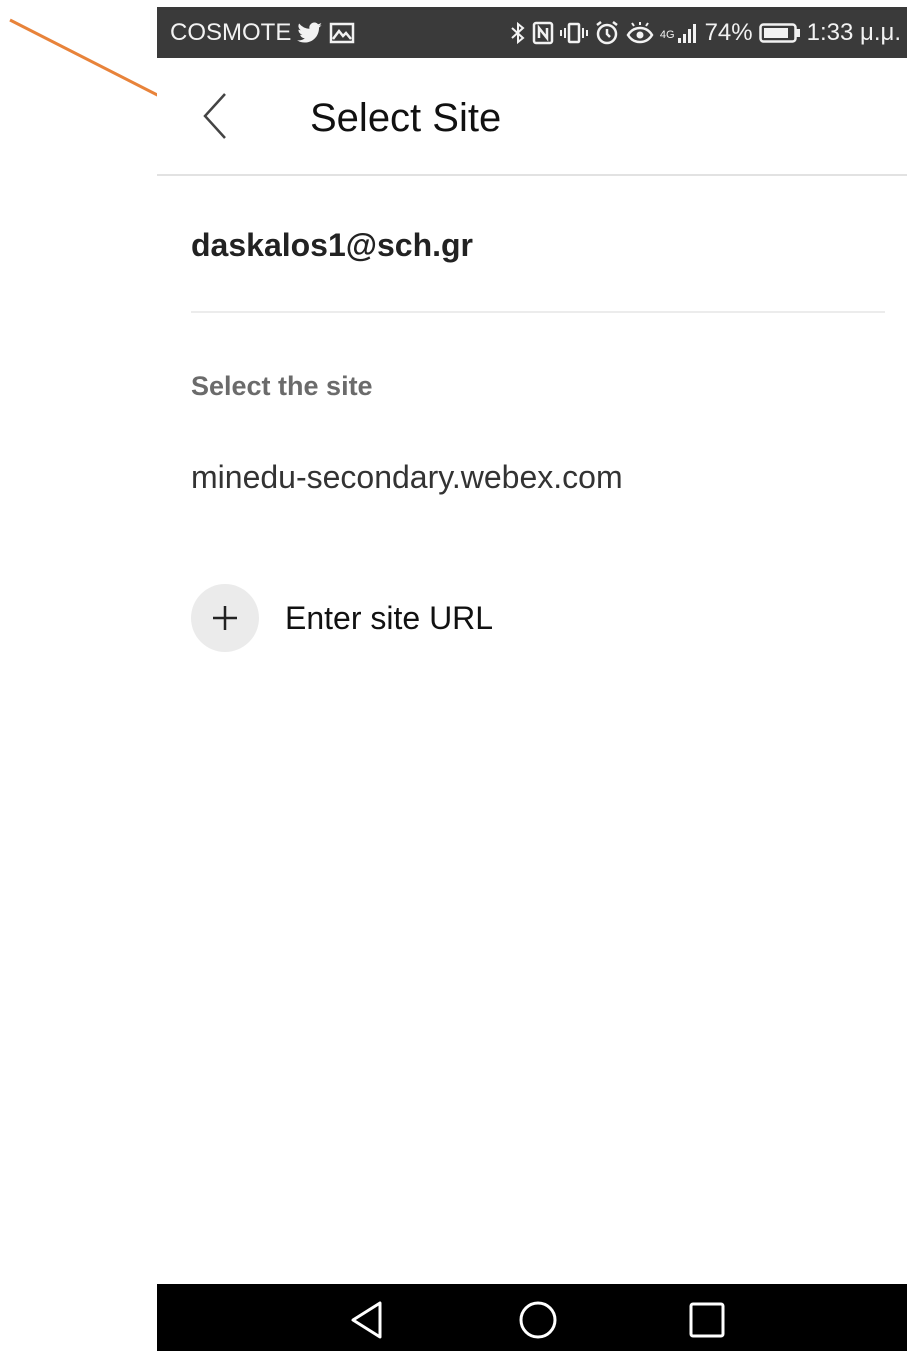 The width and height of the screenshot is (907, 1351). I want to click on nfc-icon, so click(543, 32).